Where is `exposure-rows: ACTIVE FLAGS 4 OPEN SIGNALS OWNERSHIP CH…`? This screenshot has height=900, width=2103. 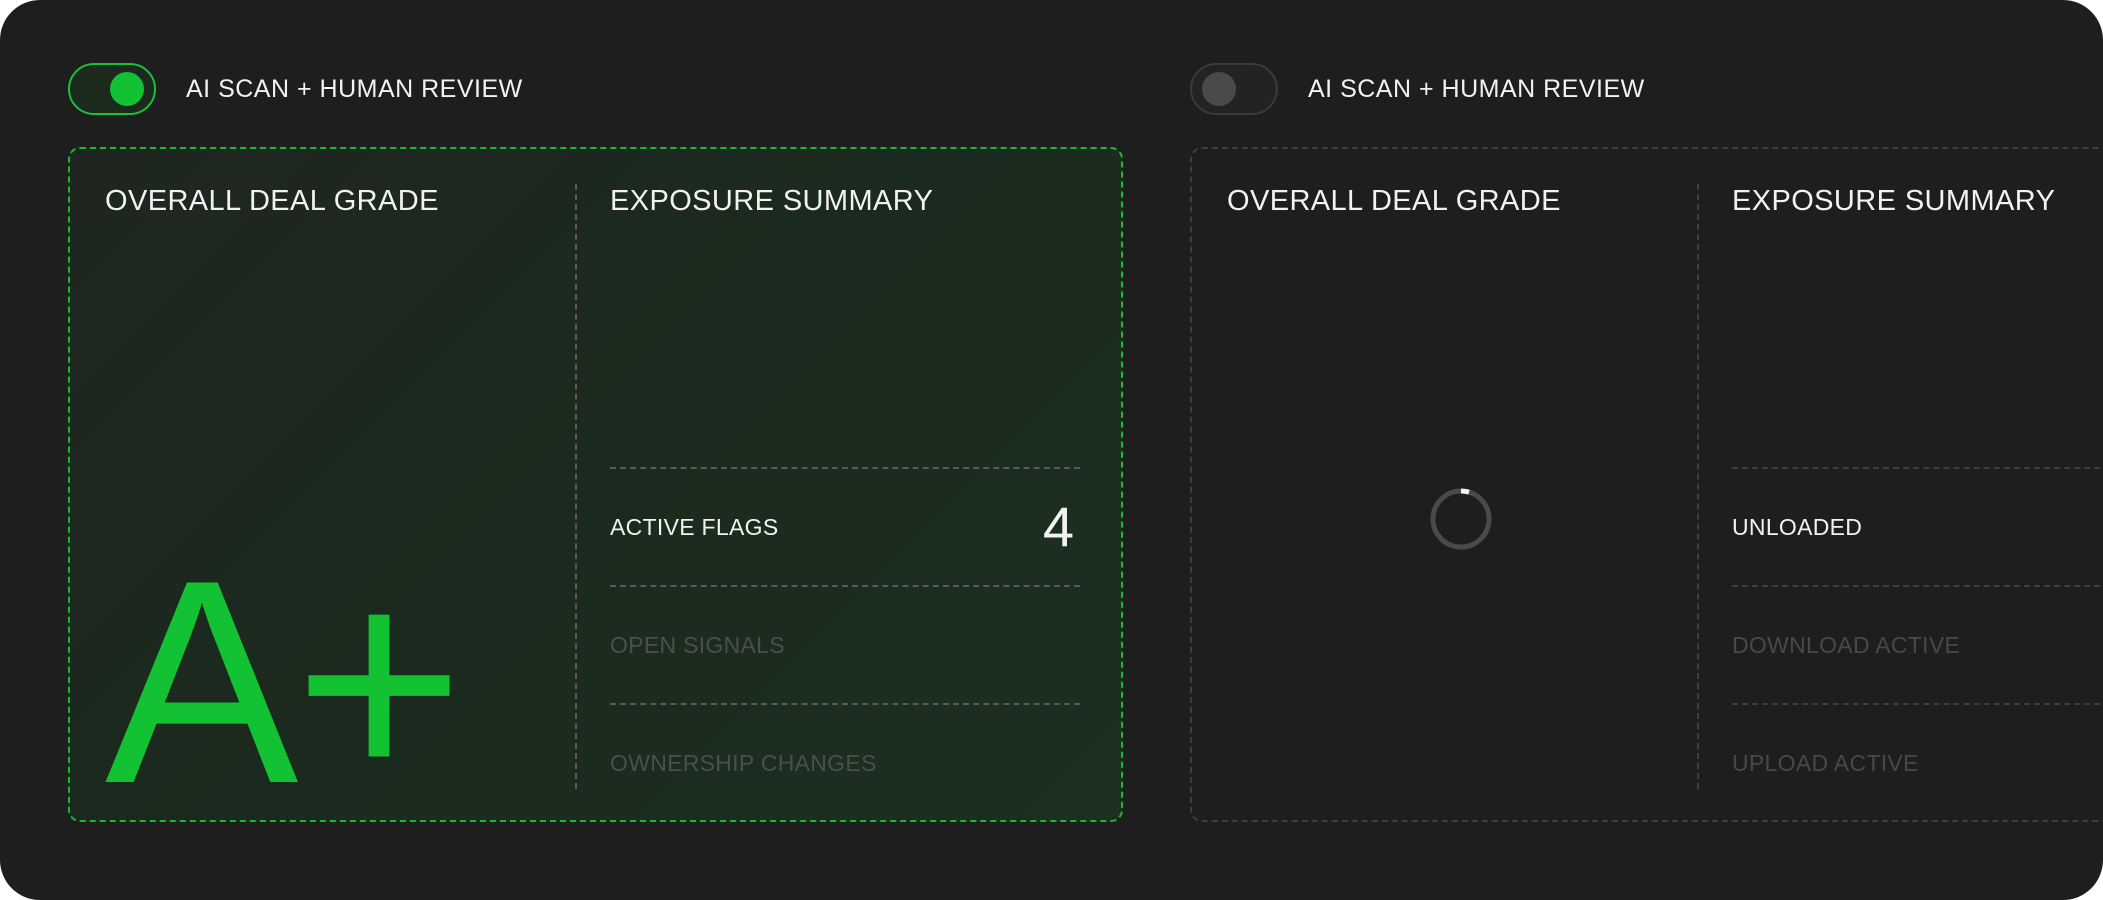
exposure-rows: ACTIVE FLAGS 4 OPEN SIGNALS OWNERSHIP CH… is located at coordinates (845, 644).